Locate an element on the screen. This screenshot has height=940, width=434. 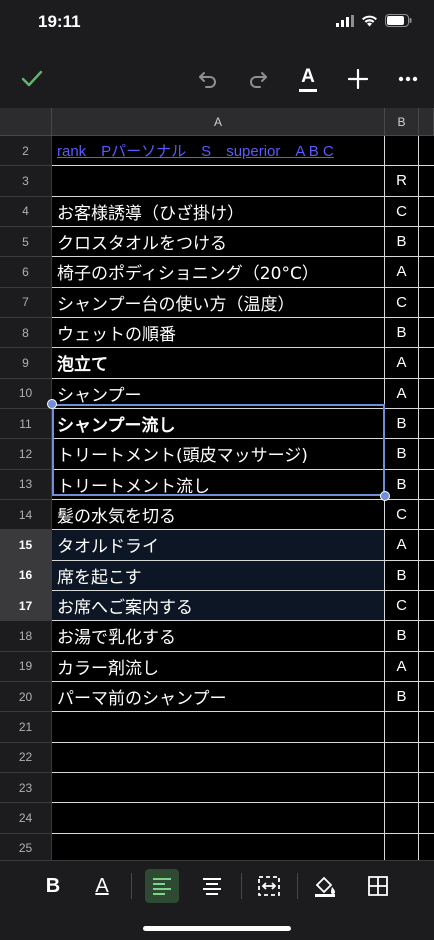
cell-a: タオルドライ is located at coordinates (218, 545).